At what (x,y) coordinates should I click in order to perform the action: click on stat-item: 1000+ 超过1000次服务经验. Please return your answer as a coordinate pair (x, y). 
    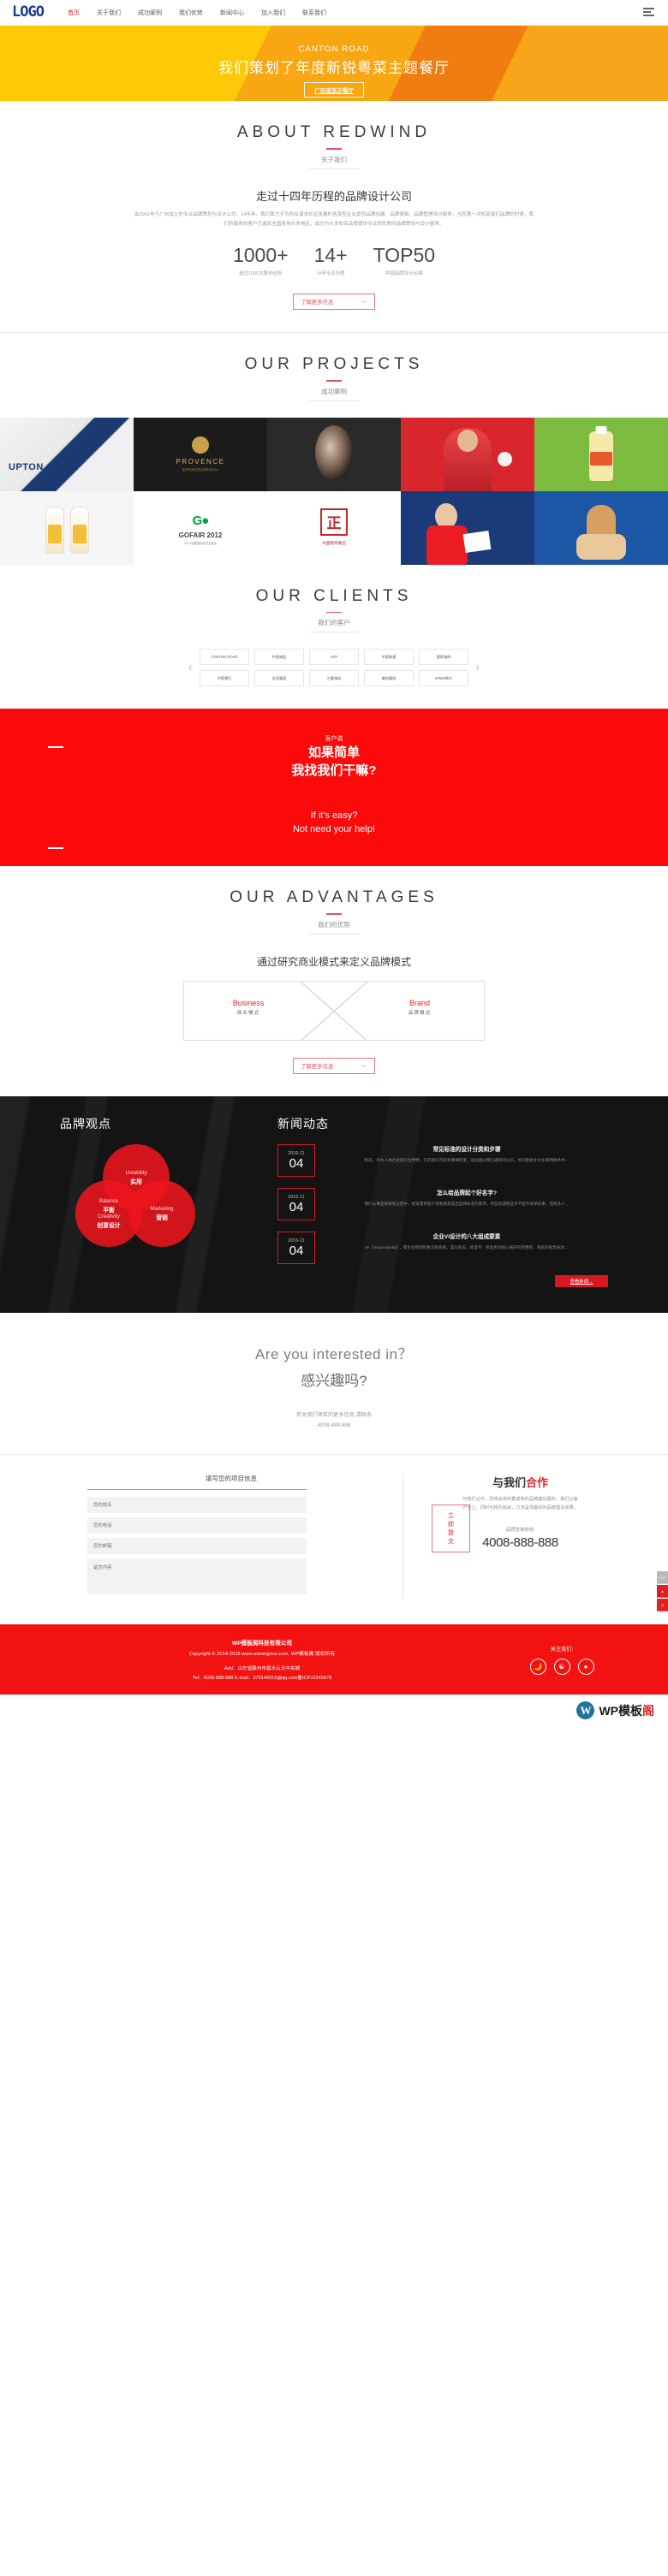
    Looking at the image, I should click on (260, 259).